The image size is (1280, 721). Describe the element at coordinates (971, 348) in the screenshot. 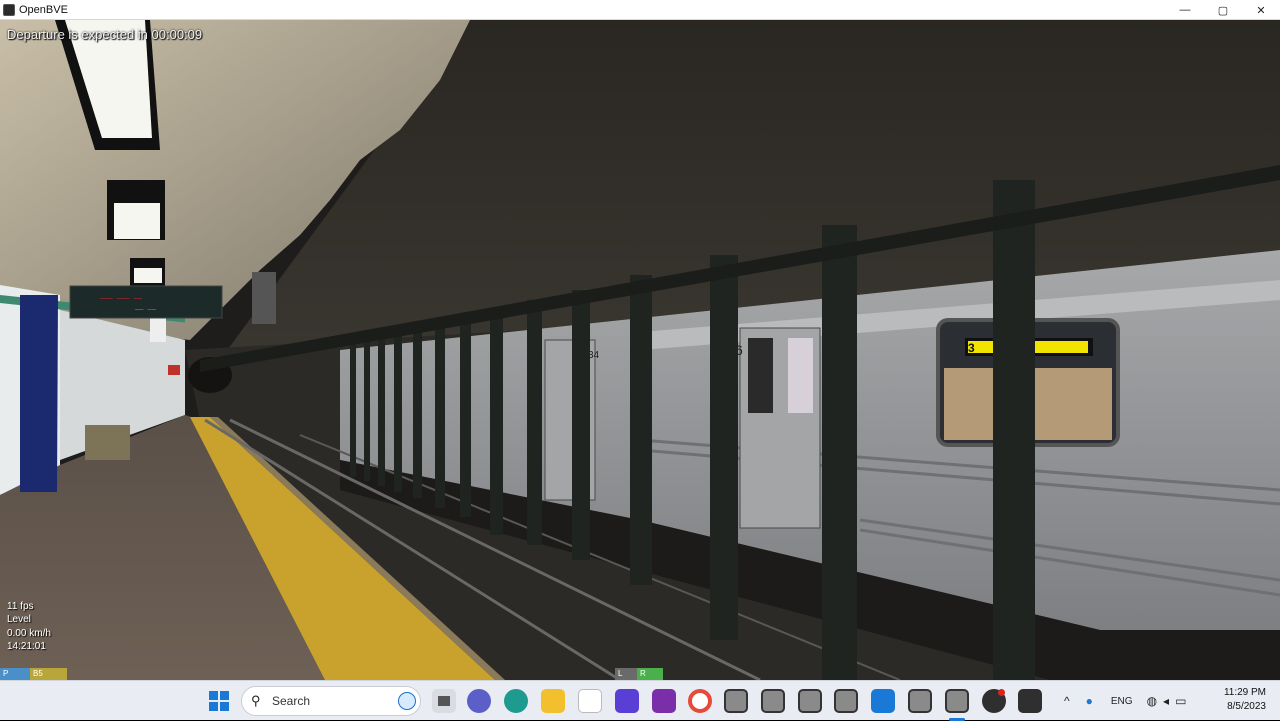

I see `destination-route-number: 3` at that location.